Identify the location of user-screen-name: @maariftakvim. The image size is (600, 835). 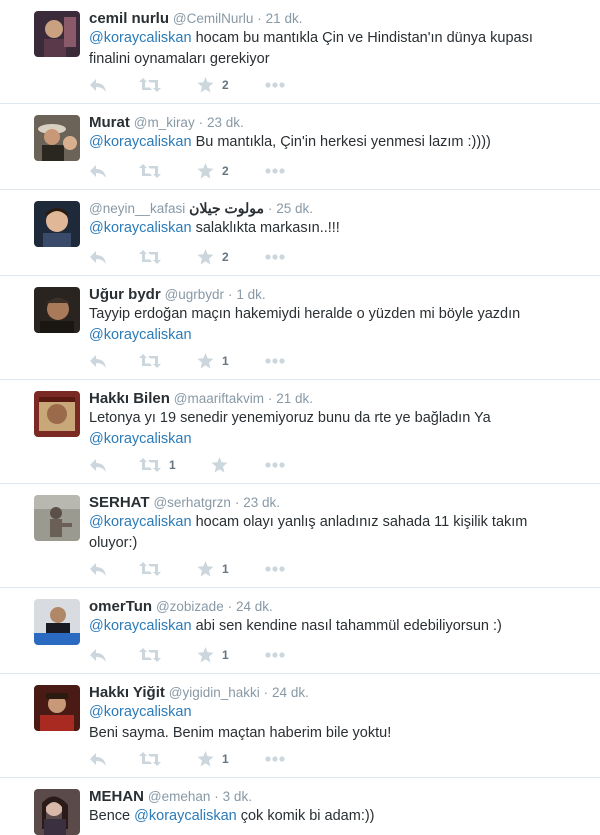
(219, 398).